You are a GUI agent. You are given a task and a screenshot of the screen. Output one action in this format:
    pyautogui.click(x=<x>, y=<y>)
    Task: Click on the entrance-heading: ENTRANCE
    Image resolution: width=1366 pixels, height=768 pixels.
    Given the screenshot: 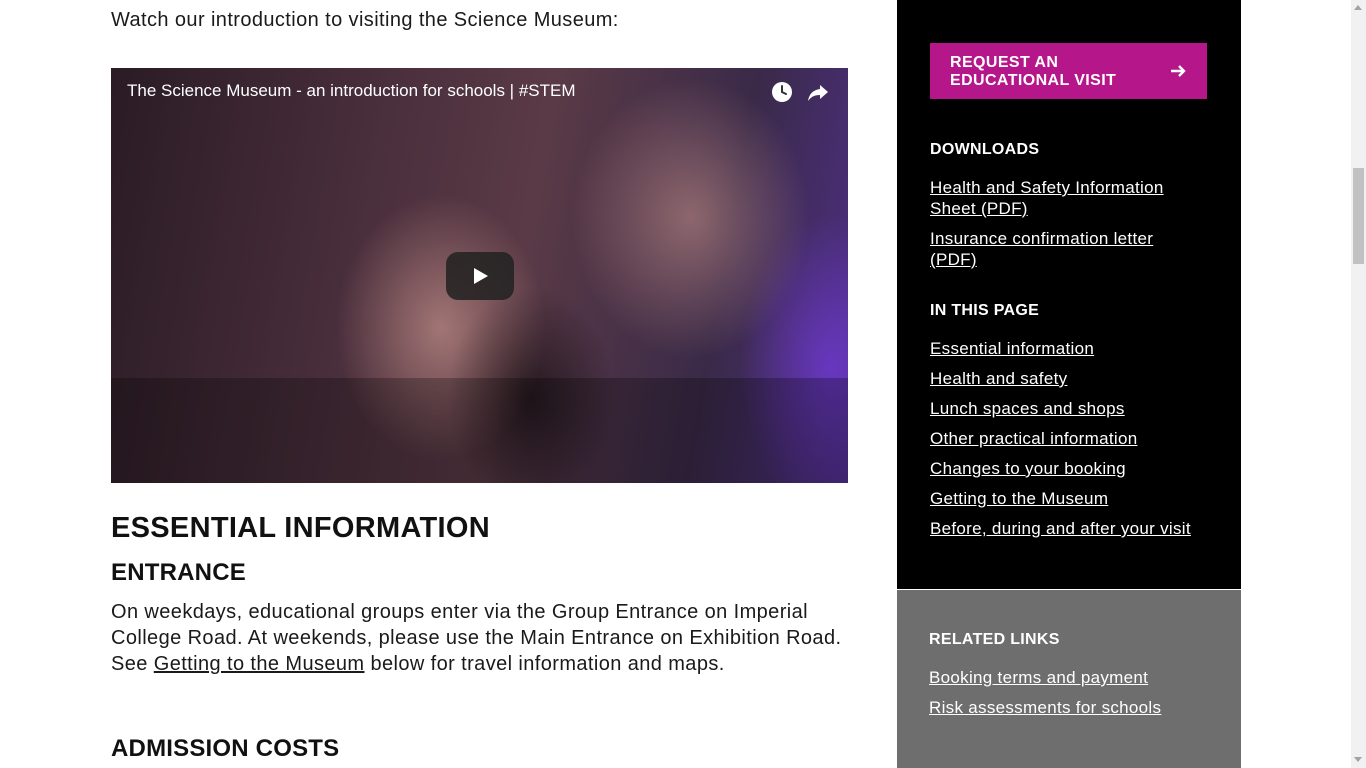 What is the action you would take?
    pyautogui.click(x=178, y=572)
    